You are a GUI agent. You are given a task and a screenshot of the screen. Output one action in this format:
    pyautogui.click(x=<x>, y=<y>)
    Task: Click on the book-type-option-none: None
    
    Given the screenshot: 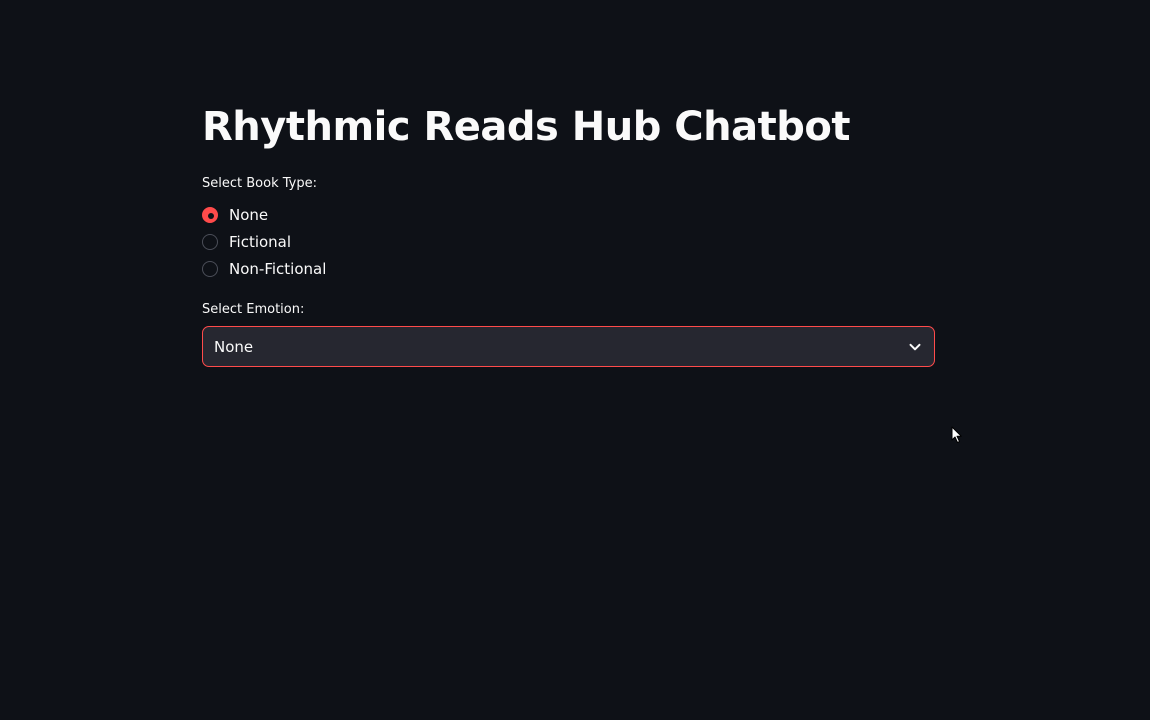 What is the action you would take?
    pyautogui.click(x=264, y=214)
    